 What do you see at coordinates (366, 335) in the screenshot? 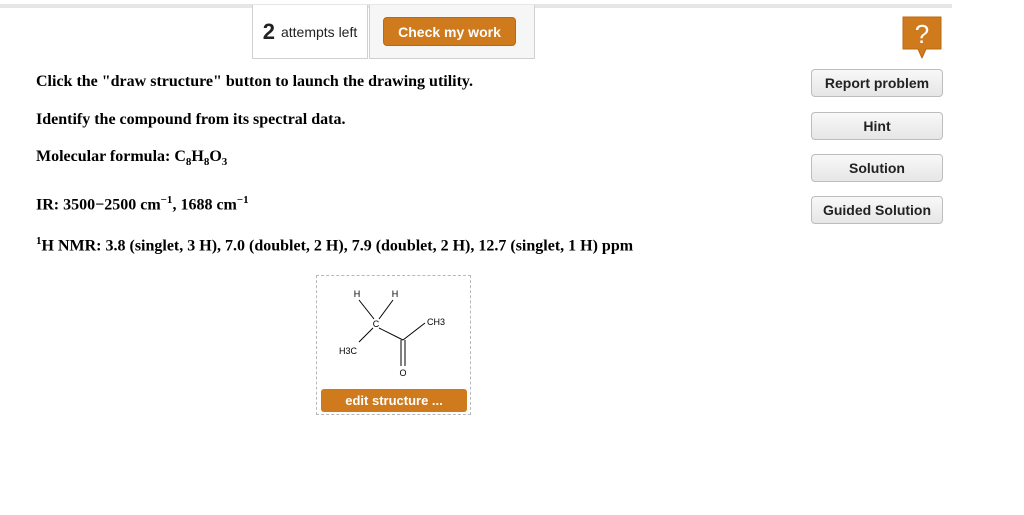
I see `bond-c-h3c` at bounding box center [366, 335].